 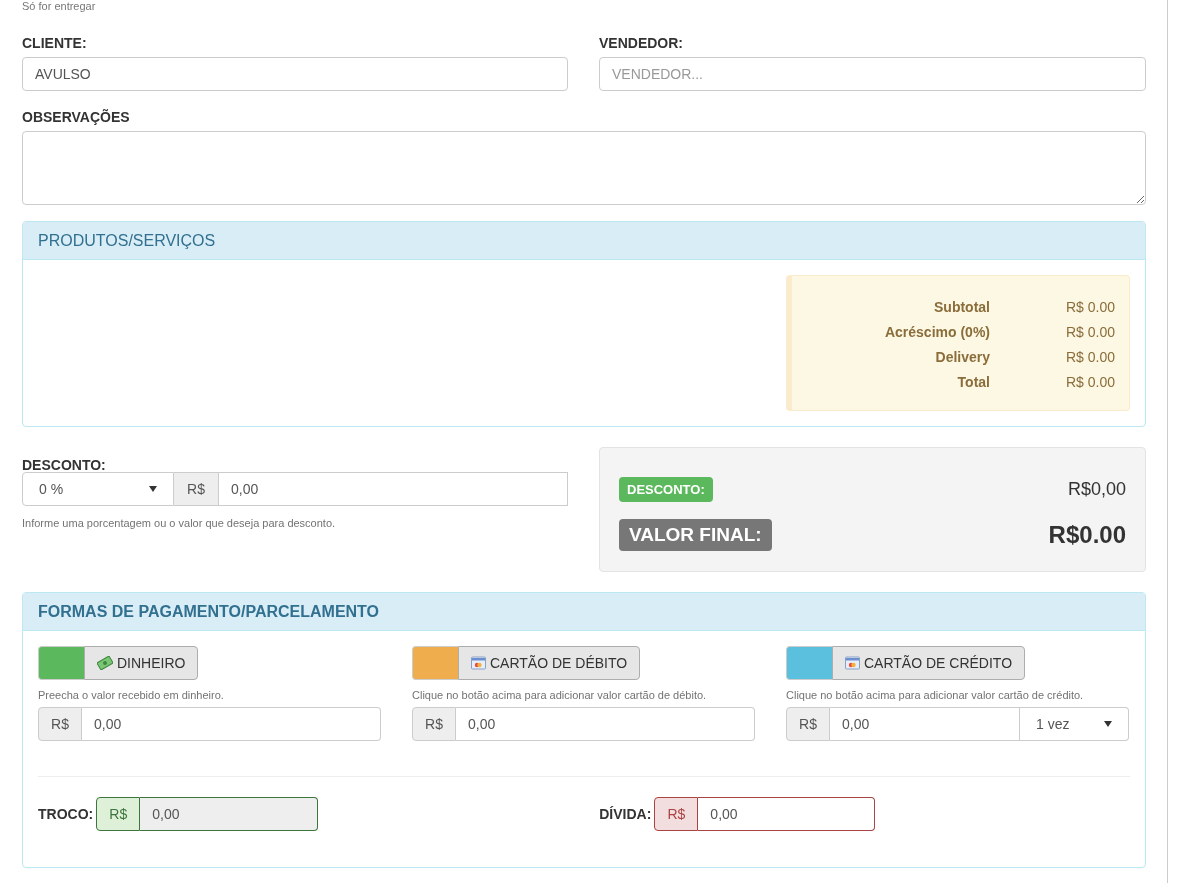 I want to click on summary-label: Total, so click(x=973, y=382).